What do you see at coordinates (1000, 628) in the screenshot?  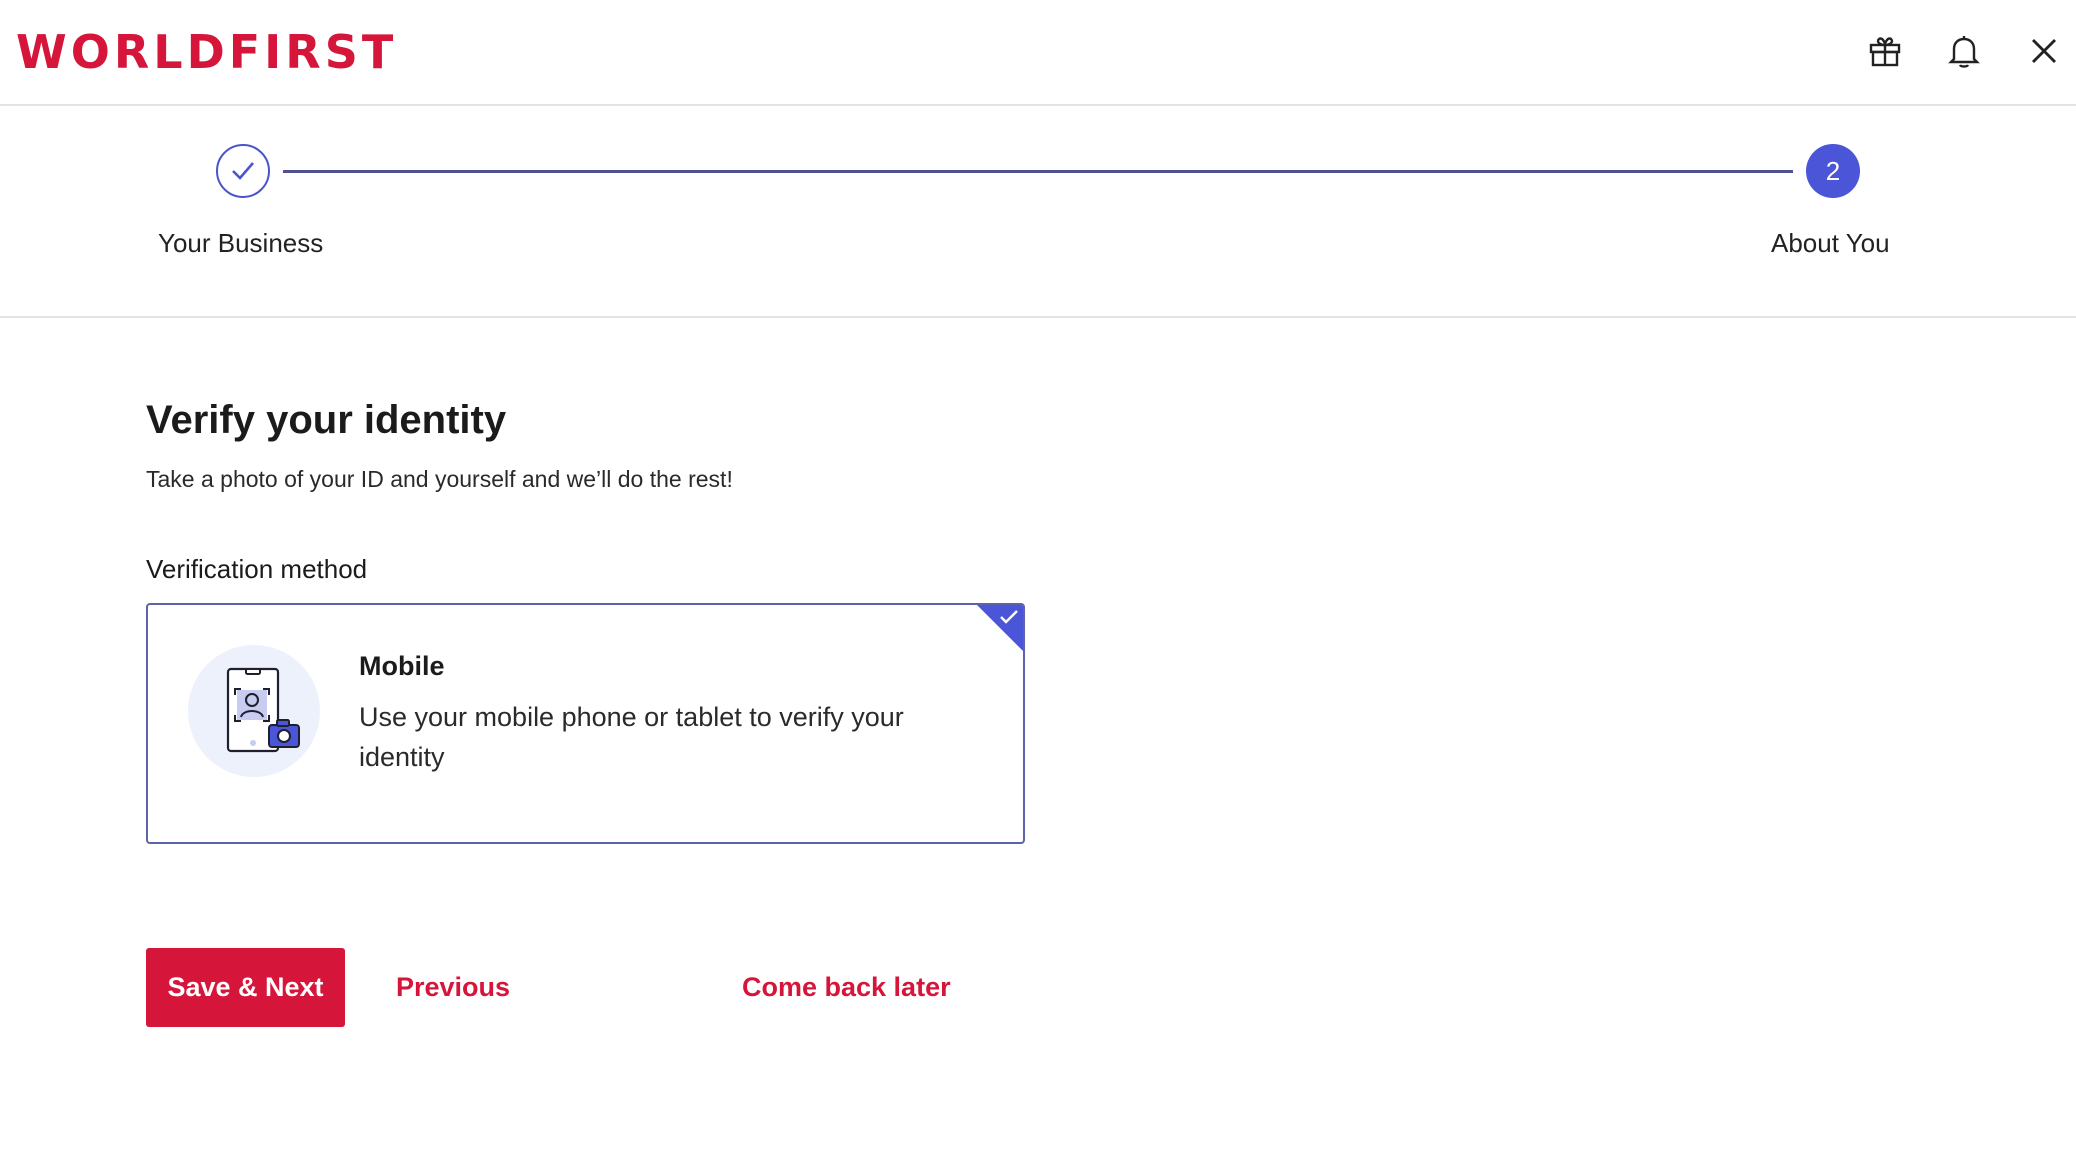 I see `selected-corner-badge` at bounding box center [1000, 628].